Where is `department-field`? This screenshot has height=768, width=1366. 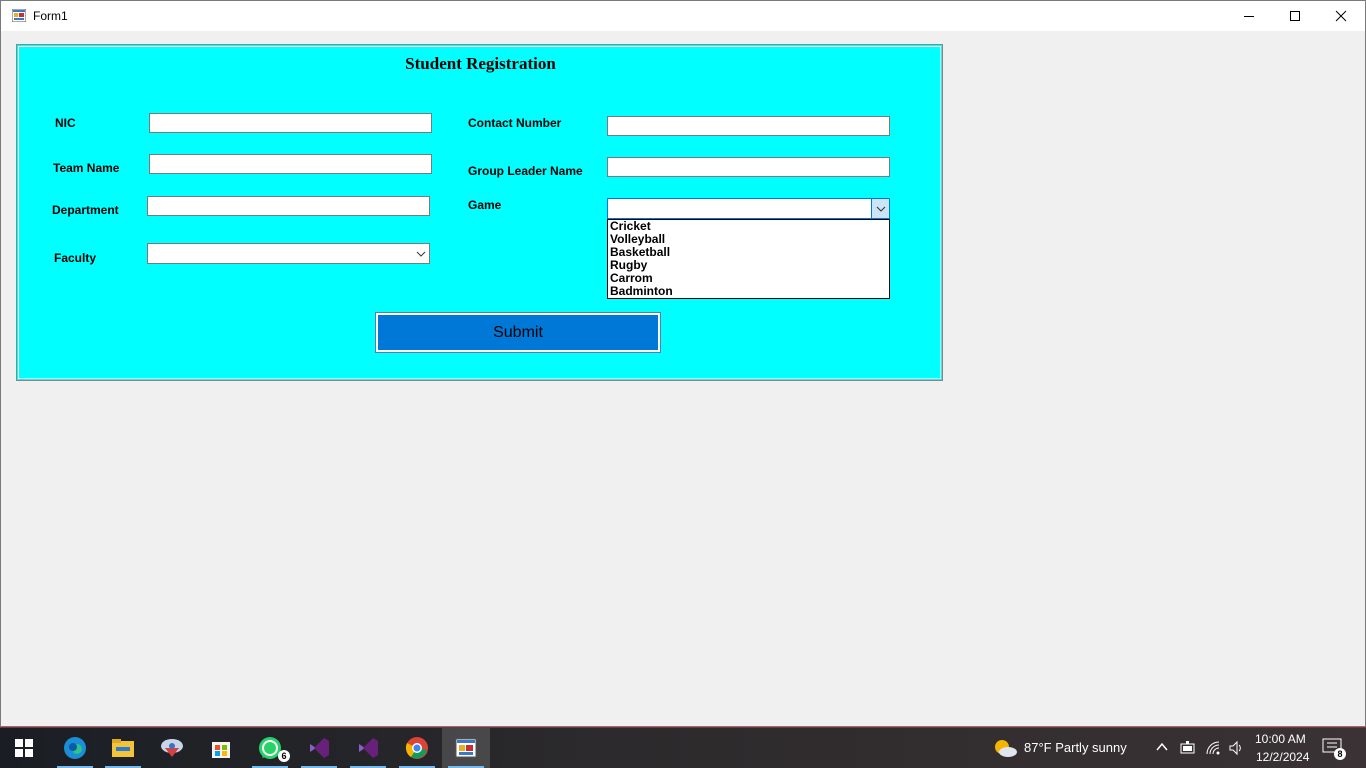
department-field is located at coordinates (288, 206).